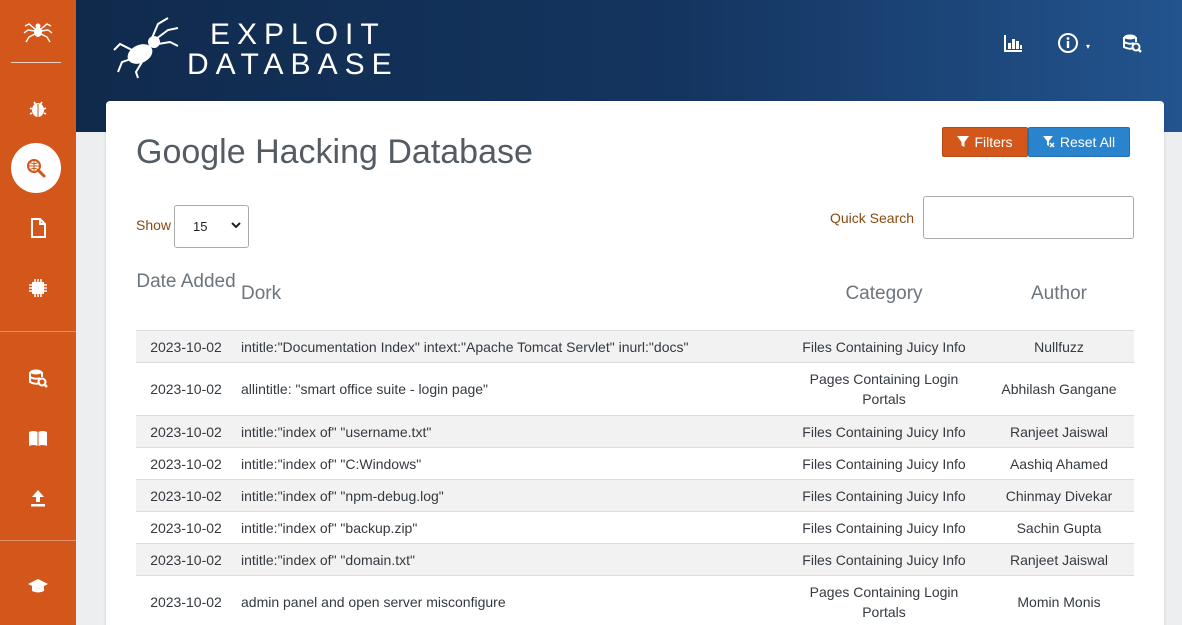 The image size is (1182, 625). Describe the element at coordinates (36, 62) in the screenshot. I see `sidebar-divider` at that location.